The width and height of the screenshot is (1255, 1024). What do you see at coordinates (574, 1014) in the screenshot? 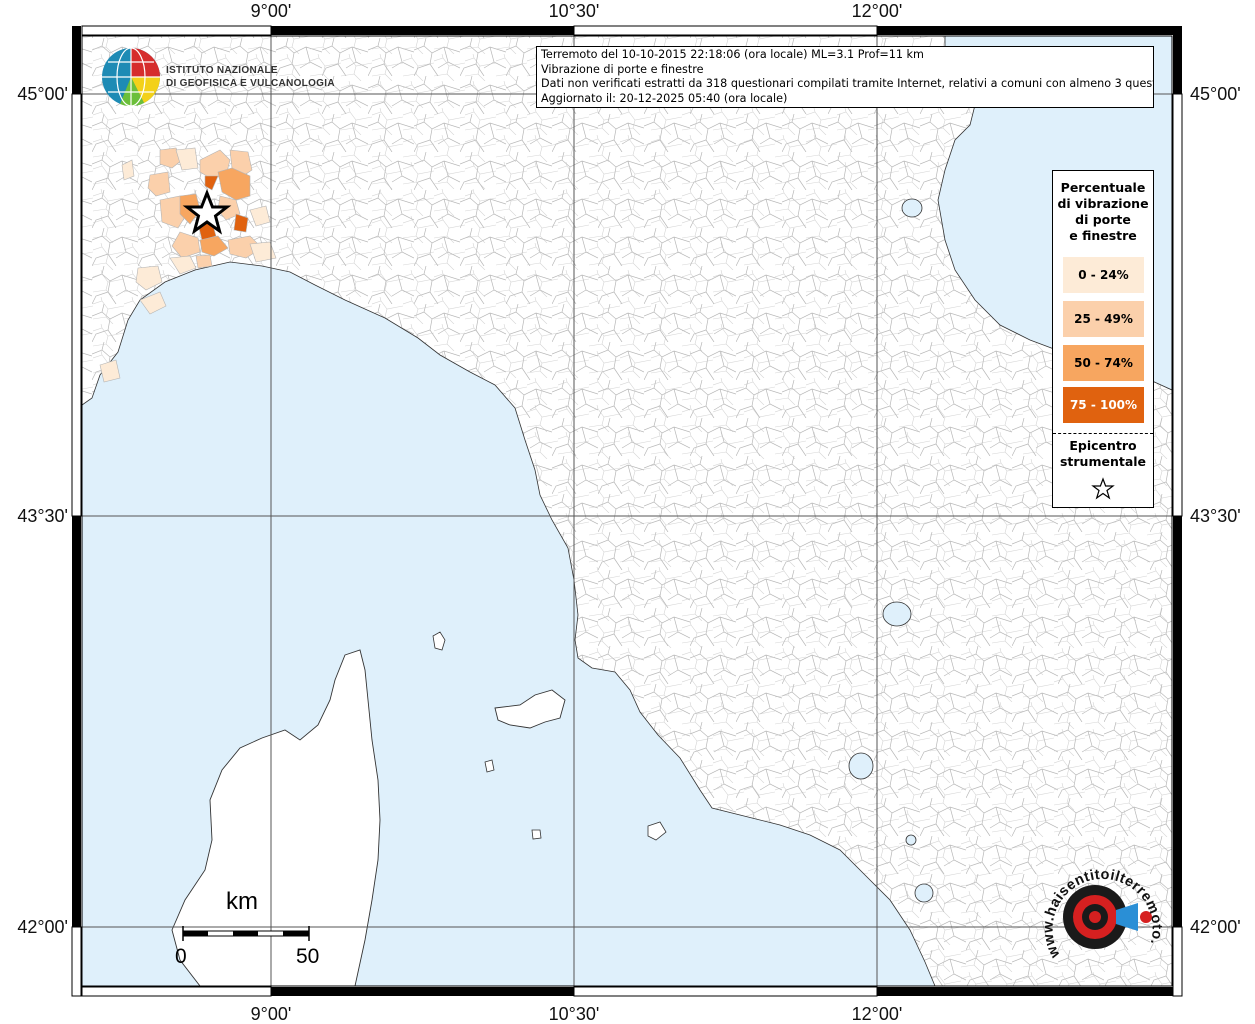
I see `x-label-bottom-2: 10°30'` at bounding box center [574, 1014].